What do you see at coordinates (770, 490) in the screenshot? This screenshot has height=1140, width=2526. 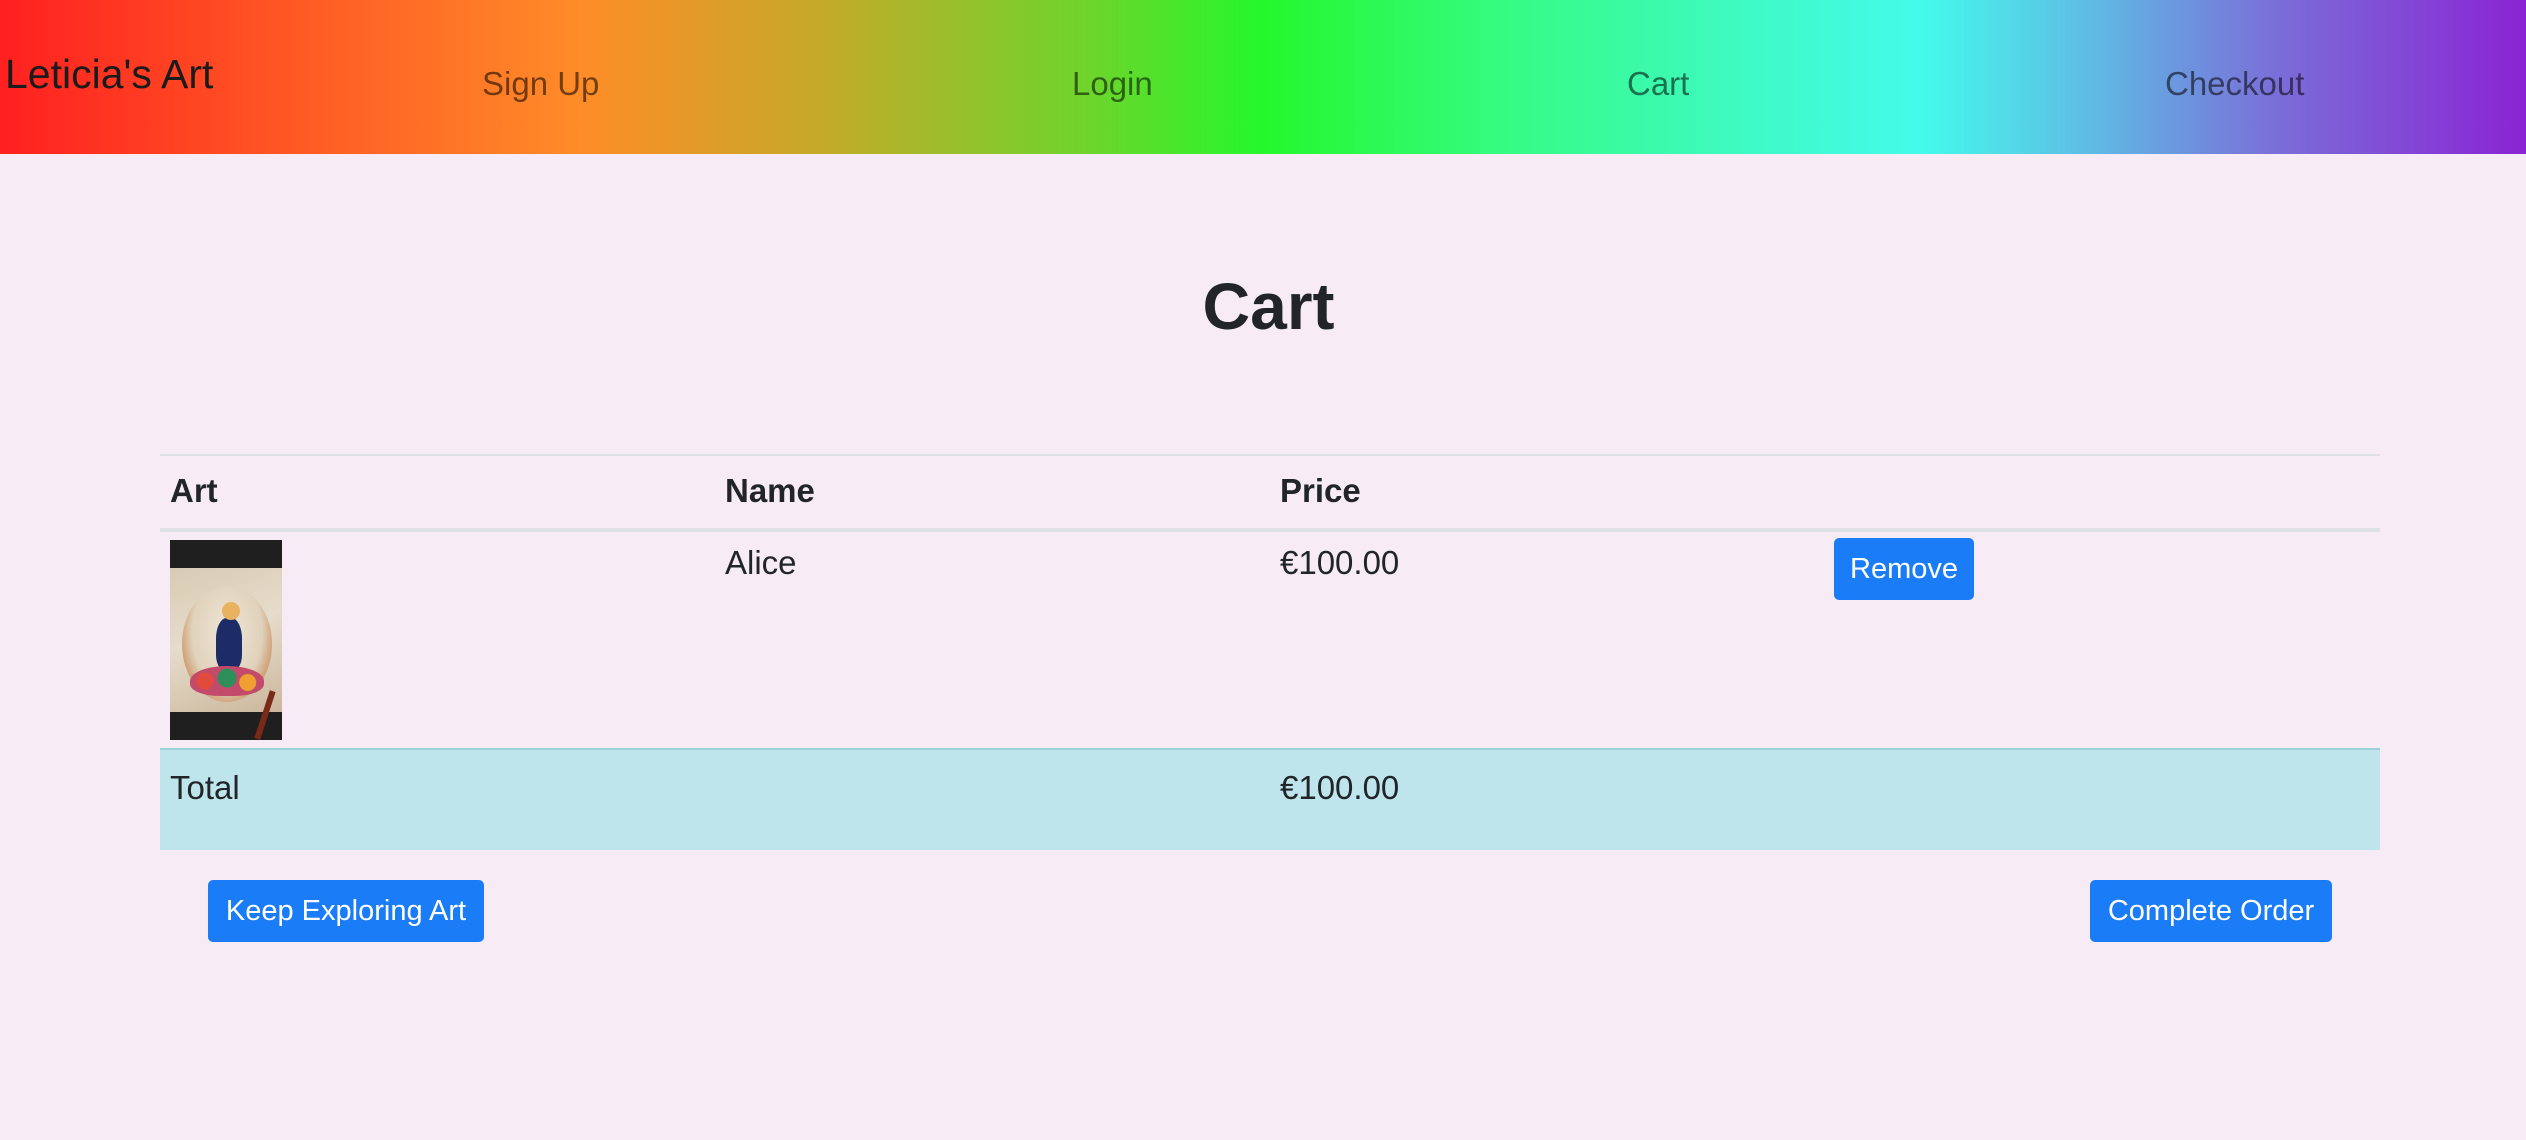 I see `column-header-name: Name` at bounding box center [770, 490].